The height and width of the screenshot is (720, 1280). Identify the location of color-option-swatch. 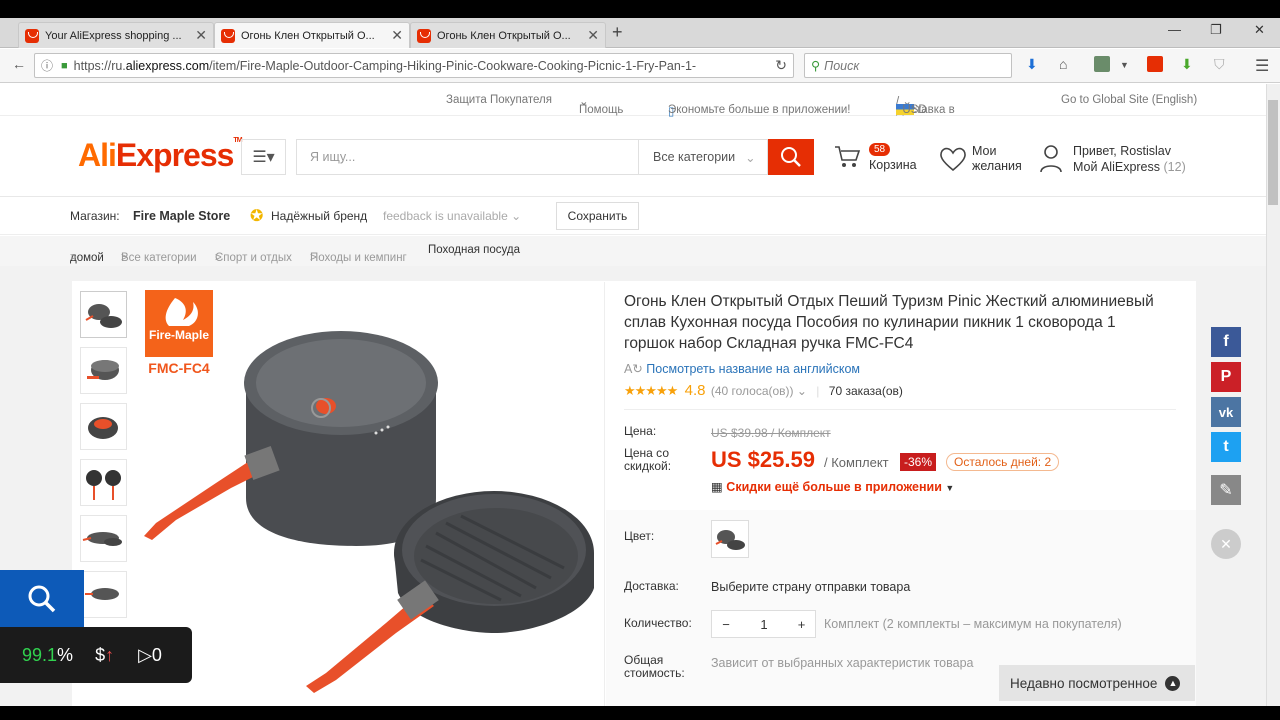
(730, 539).